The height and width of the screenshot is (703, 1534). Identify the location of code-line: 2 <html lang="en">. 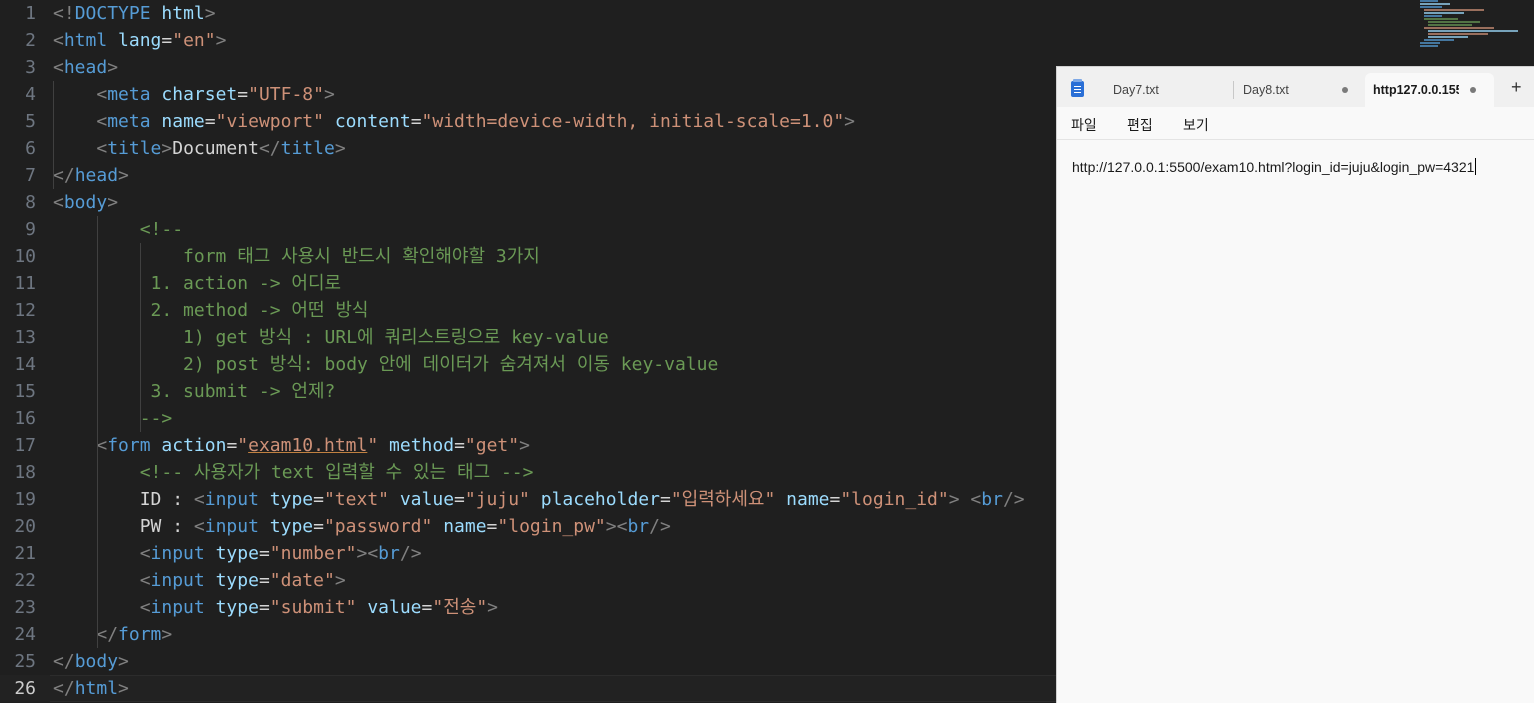
(767, 40).